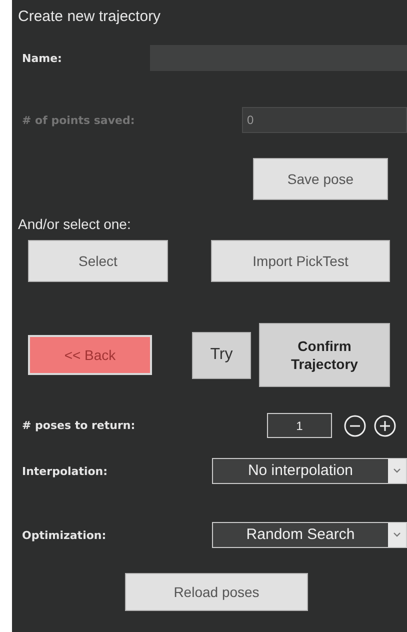  Describe the element at coordinates (309, 471) in the screenshot. I see `dropdown: No interpolation` at that location.